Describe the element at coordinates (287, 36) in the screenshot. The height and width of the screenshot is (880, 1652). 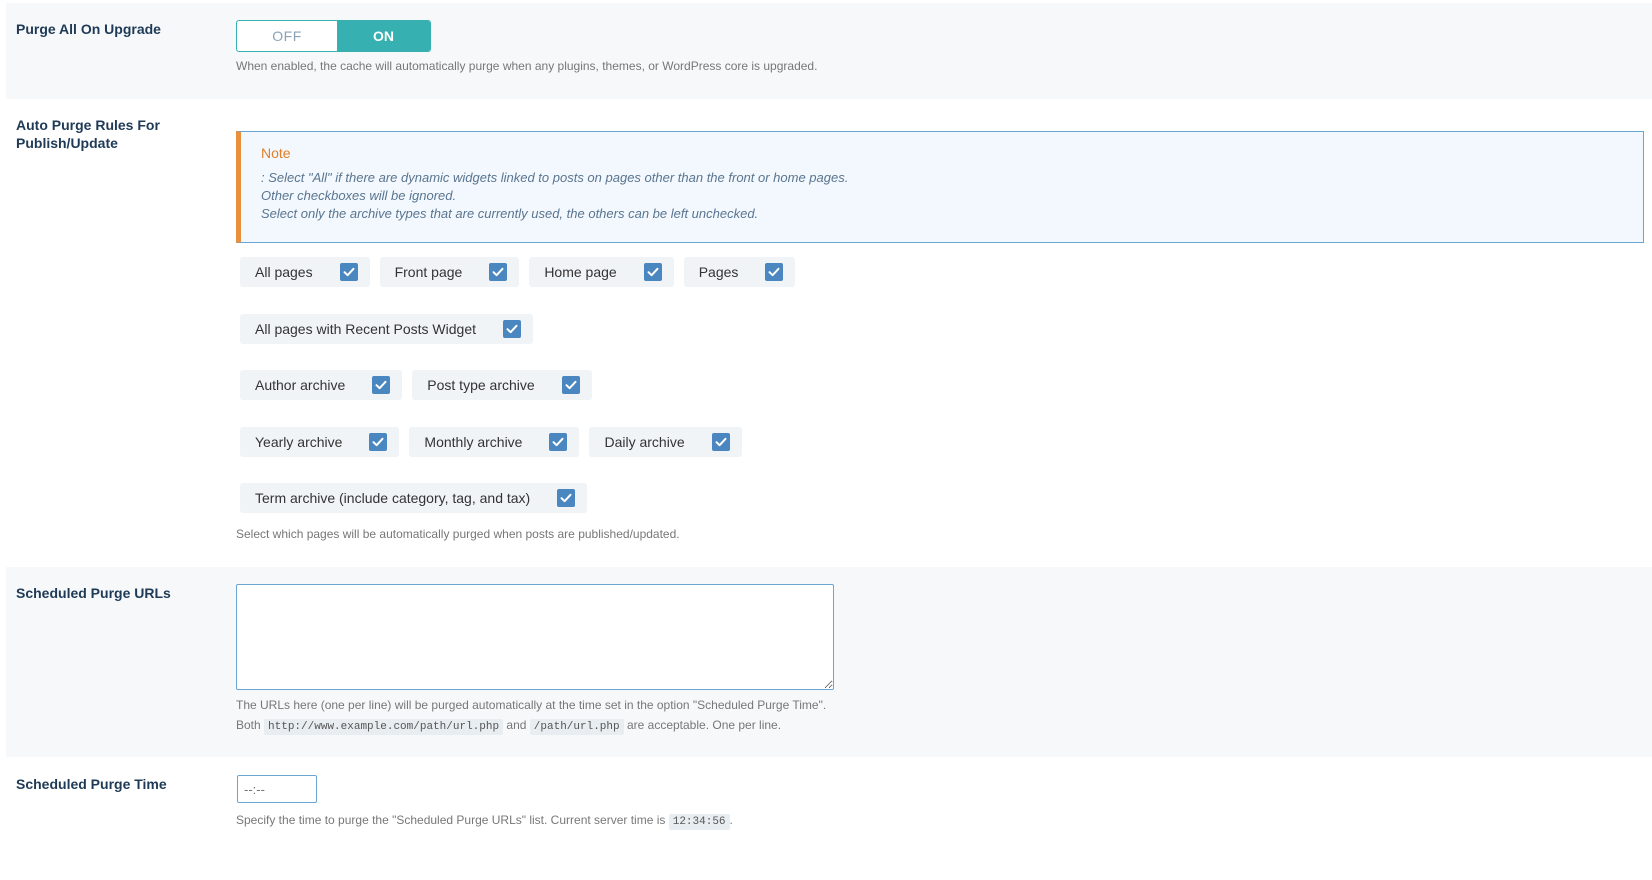
I see `toggle-off-option: OFF` at that location.